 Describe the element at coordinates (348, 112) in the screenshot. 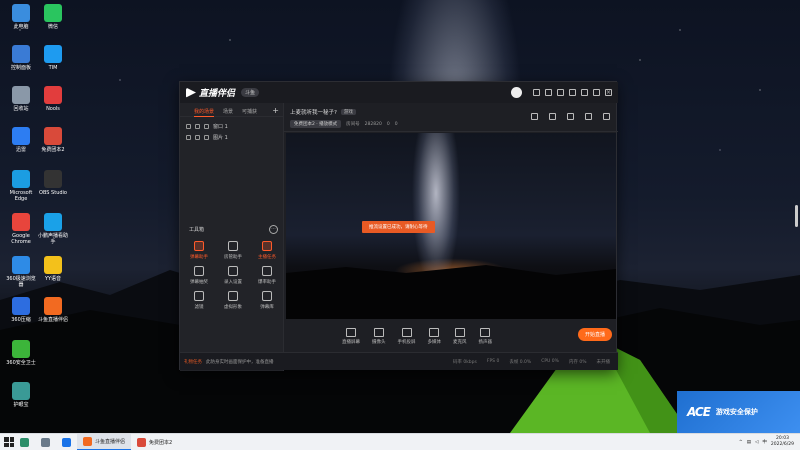

I see `stream-tag: 游戏` at that location.